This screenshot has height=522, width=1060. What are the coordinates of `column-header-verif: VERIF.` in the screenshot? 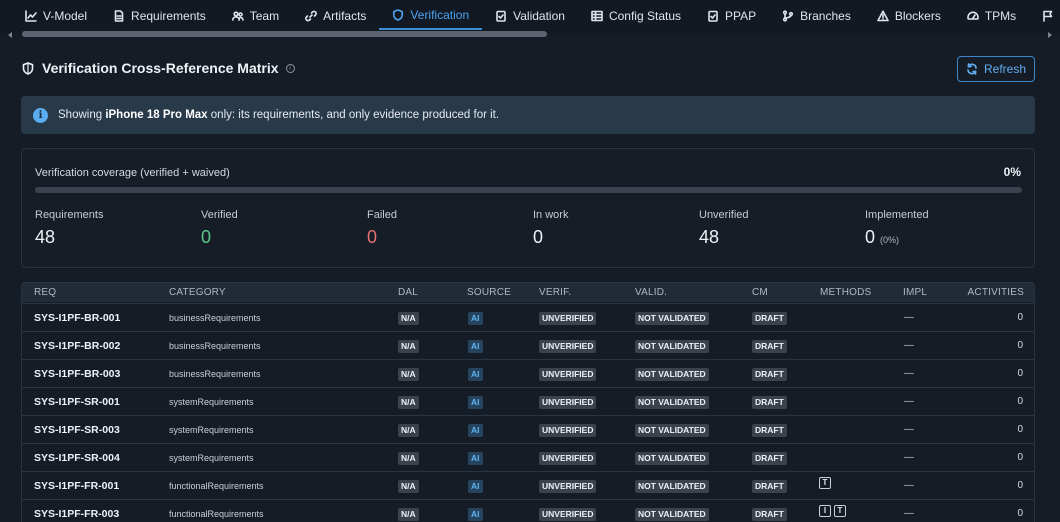 It's located at (555, 292).